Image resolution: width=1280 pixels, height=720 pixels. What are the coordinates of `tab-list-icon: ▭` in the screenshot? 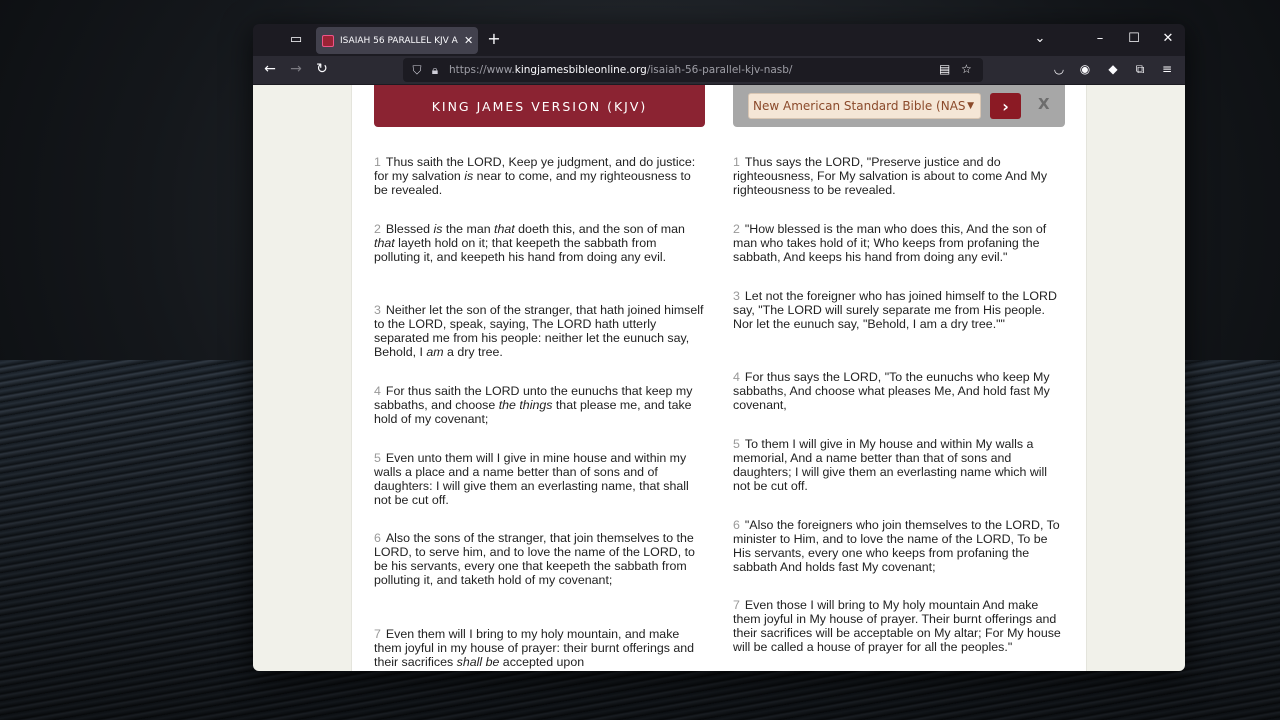 It's located at (296, 40).